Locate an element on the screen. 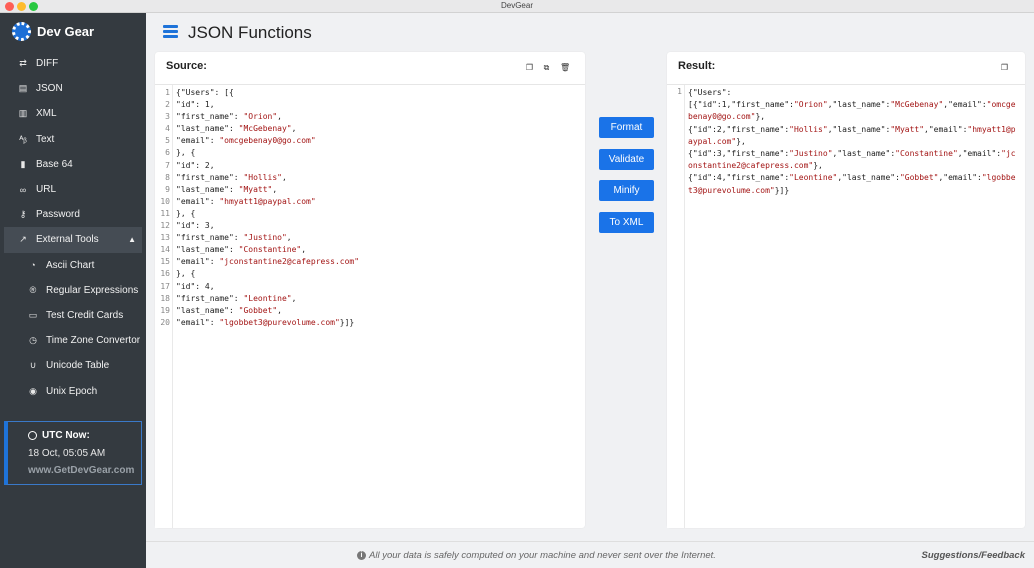 Image resolution: width=1034 pixels, height=568 pixels. paste-icon: ⧉ is located at coordinates (546, 68).